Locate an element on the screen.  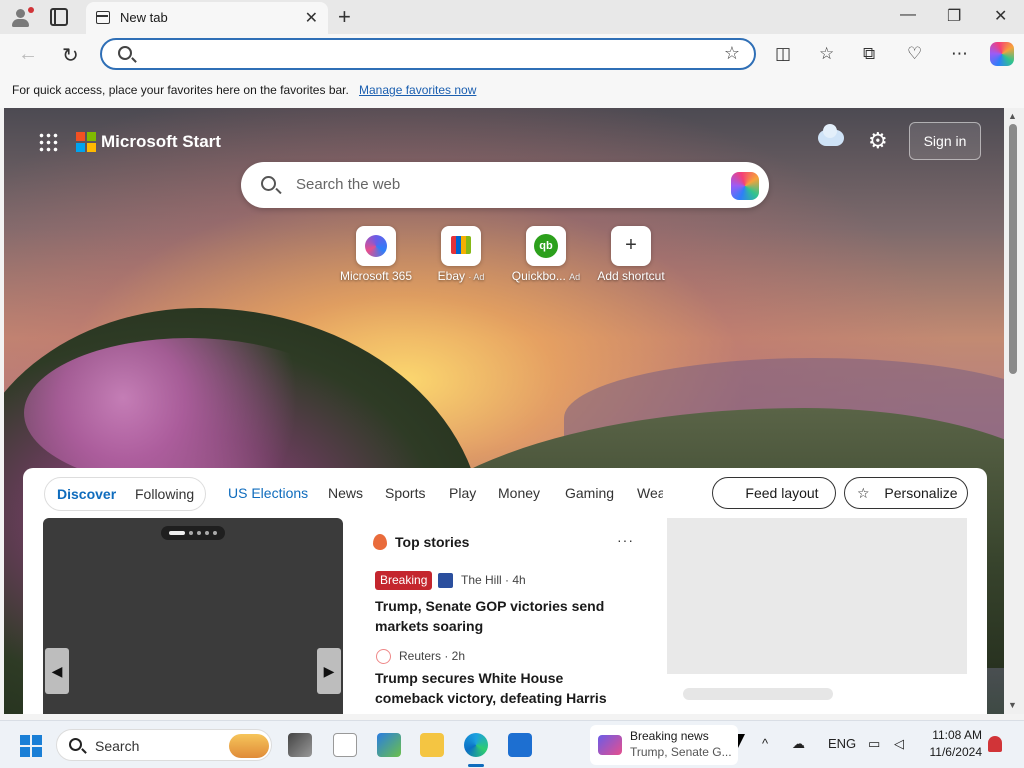
scroll-up-icon: ▲ is located at coordinates (1012, 116).